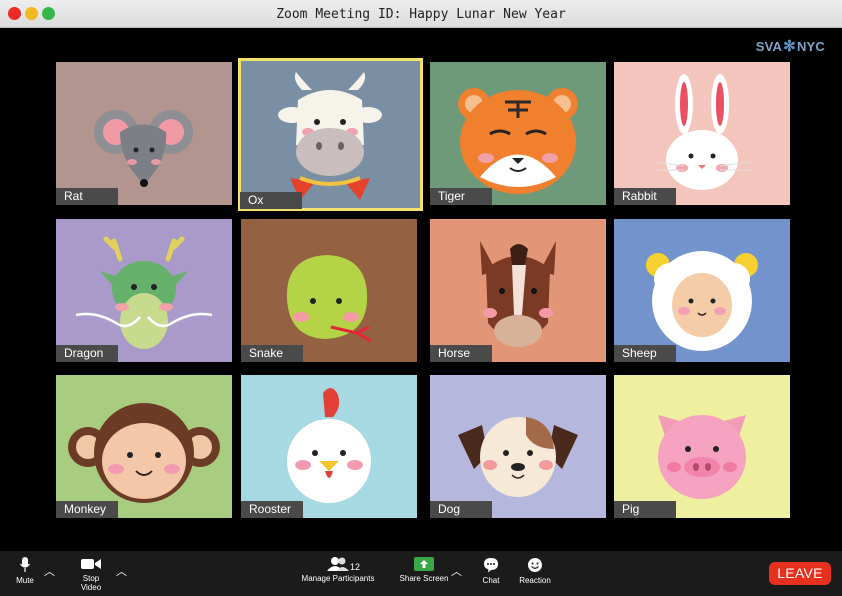 This screenshot has height=596, width=842. I want to click on video-camera-icon, so click(91, 564).